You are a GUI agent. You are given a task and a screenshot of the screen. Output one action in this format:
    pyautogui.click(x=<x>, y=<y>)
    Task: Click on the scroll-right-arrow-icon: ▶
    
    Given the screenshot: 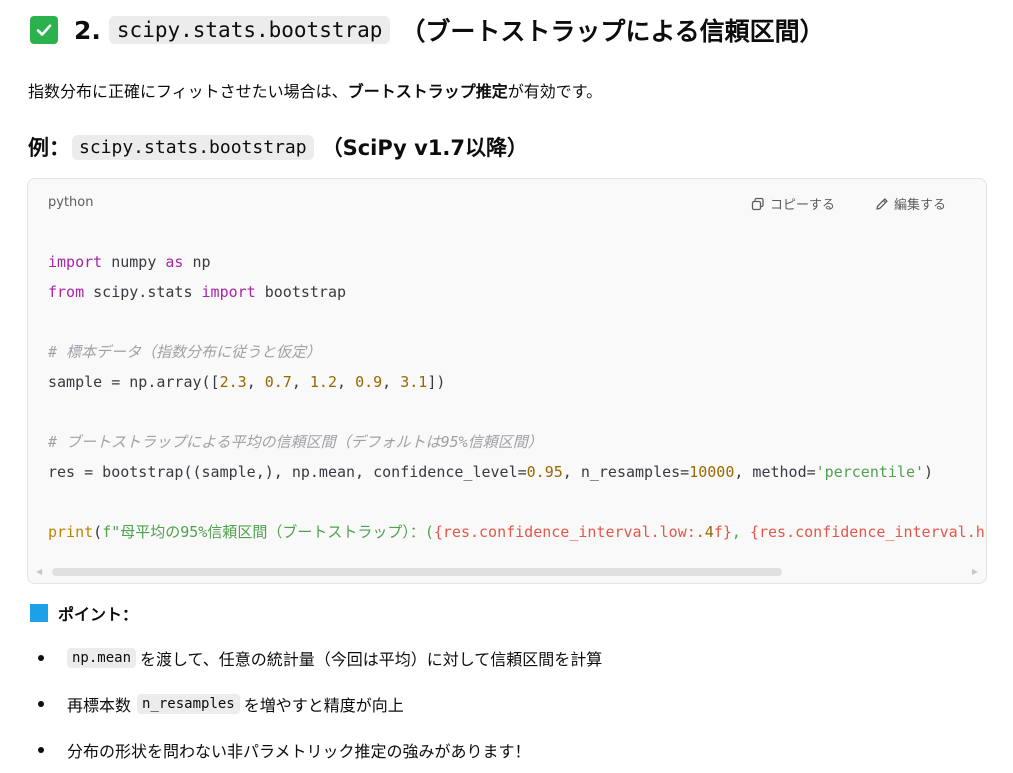 What is the action you would take?
    pyautogui.click(x=973, y=572)
    